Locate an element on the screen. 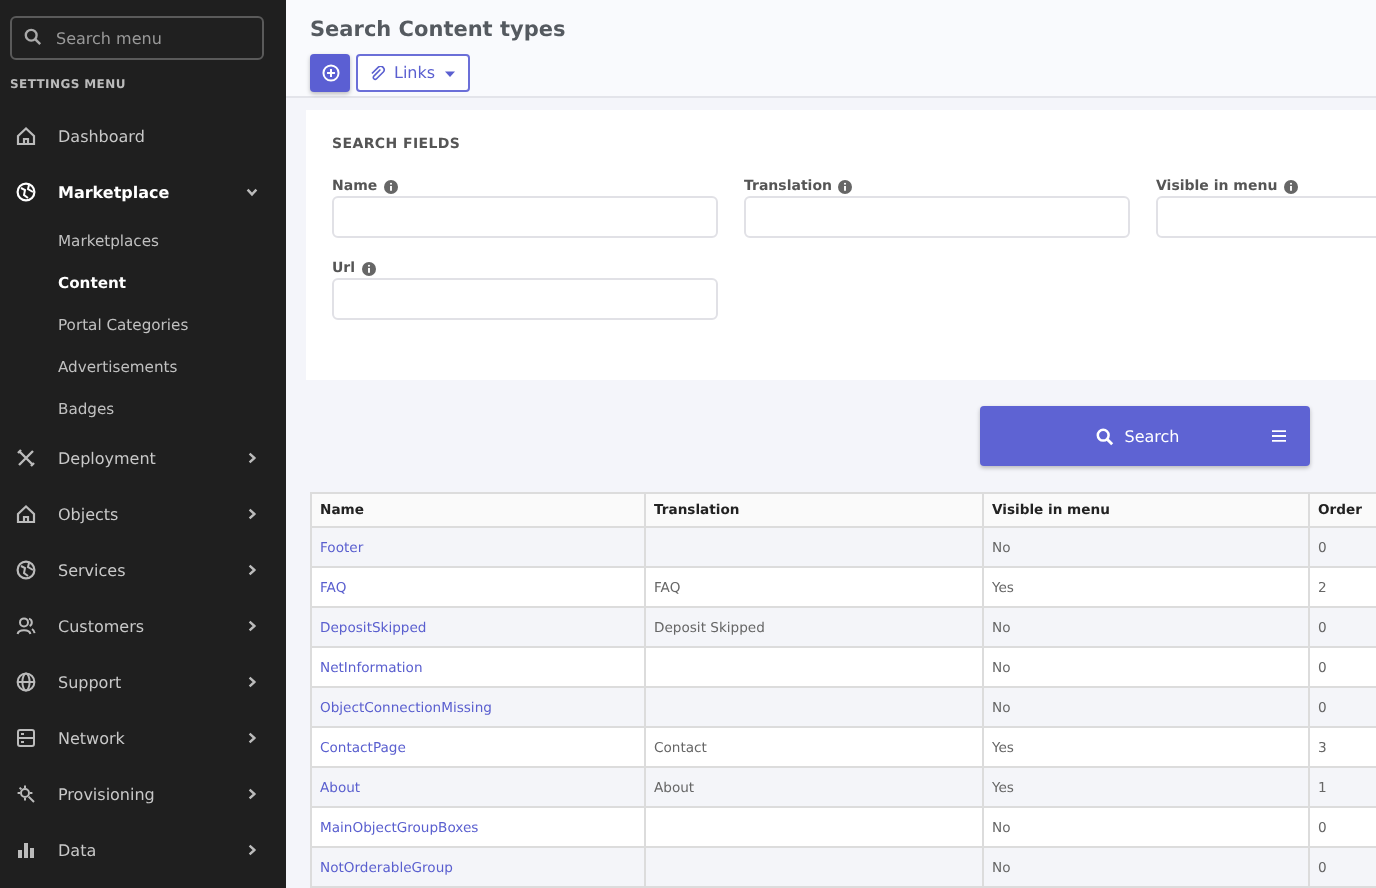 The image size is (1376, 888). menu-item: Marketplace is located at coordinates (143, 192).